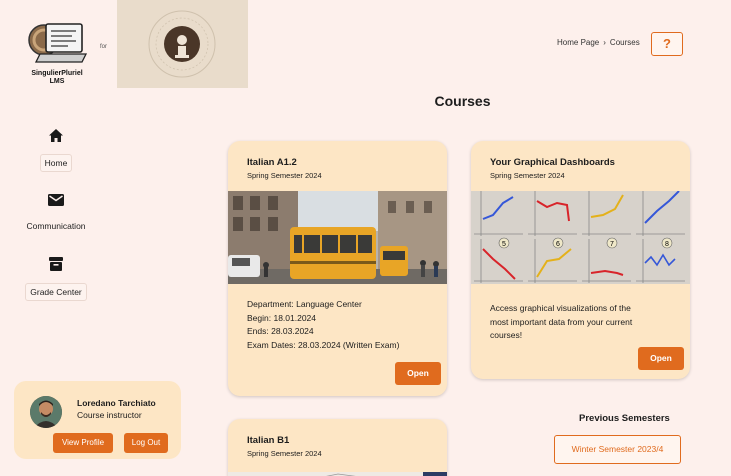  I want to click on breadcrumb: Home Page › Courses, so click(598, 42).